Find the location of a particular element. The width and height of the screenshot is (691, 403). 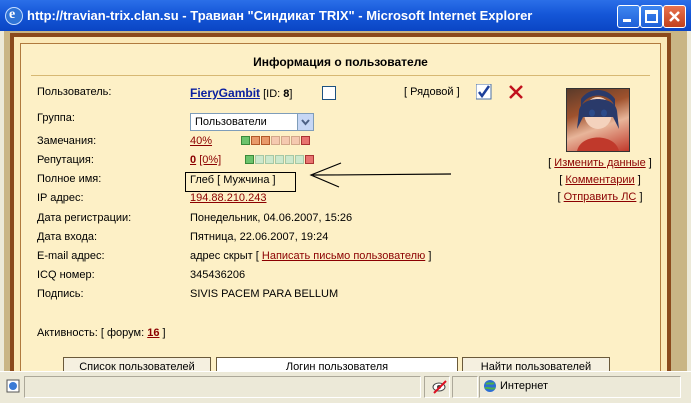

ip-link: 194.88.210.243 is located at coordinates (228, 198).